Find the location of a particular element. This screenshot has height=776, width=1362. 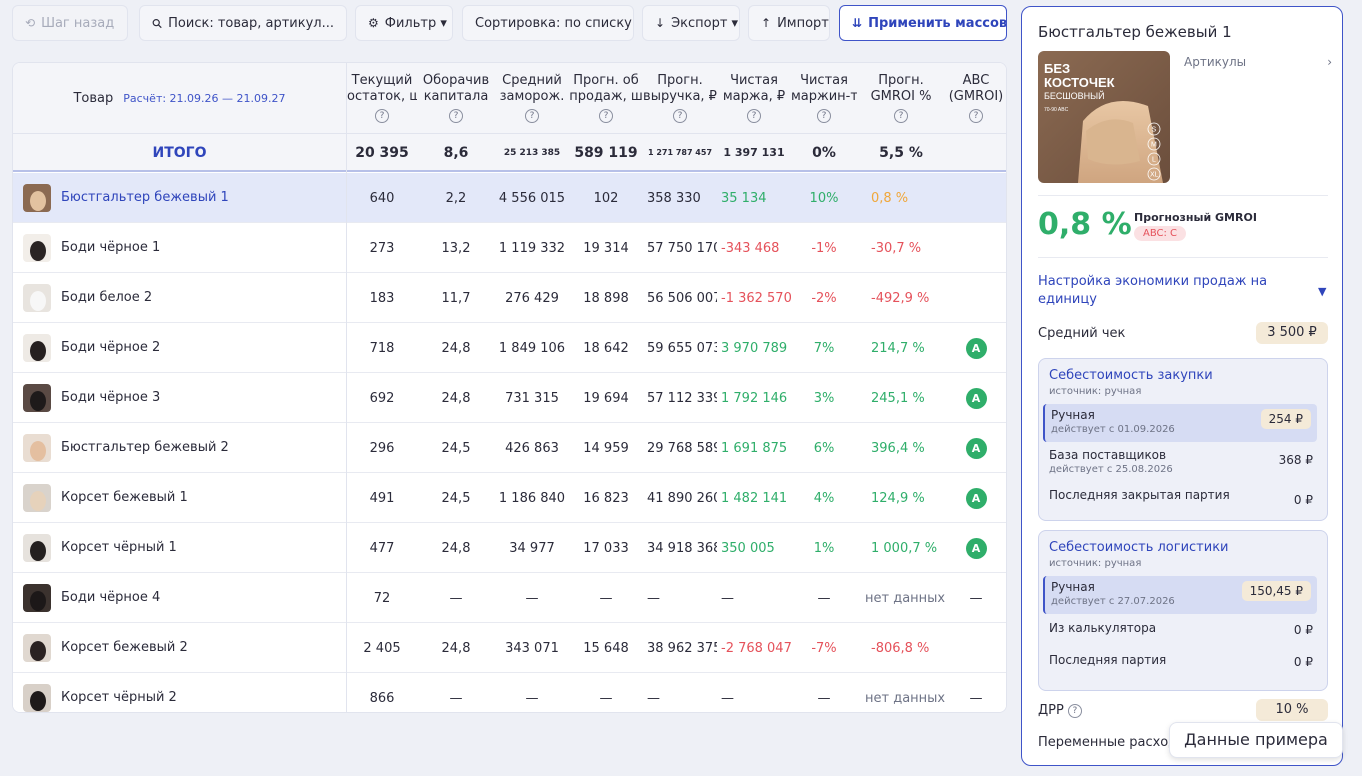

column-header: ABC (GMROI)? is located at coordinates (975, 98).